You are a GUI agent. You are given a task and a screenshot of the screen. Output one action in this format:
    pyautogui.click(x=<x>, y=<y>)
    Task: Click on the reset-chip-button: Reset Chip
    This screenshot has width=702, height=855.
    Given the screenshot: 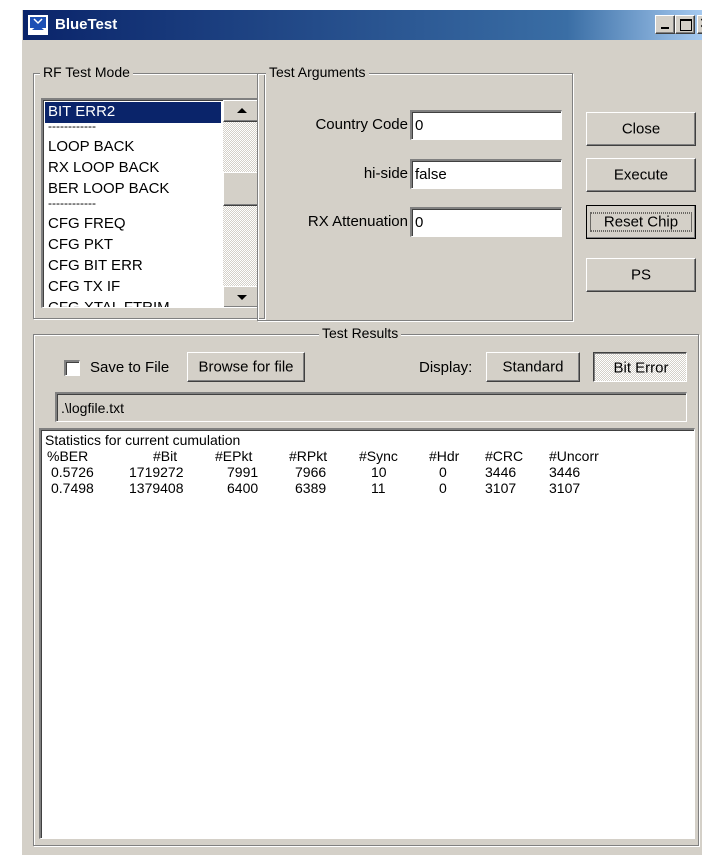 What is the action you would take?
    pyautogui.click(x=641, y=222)
    